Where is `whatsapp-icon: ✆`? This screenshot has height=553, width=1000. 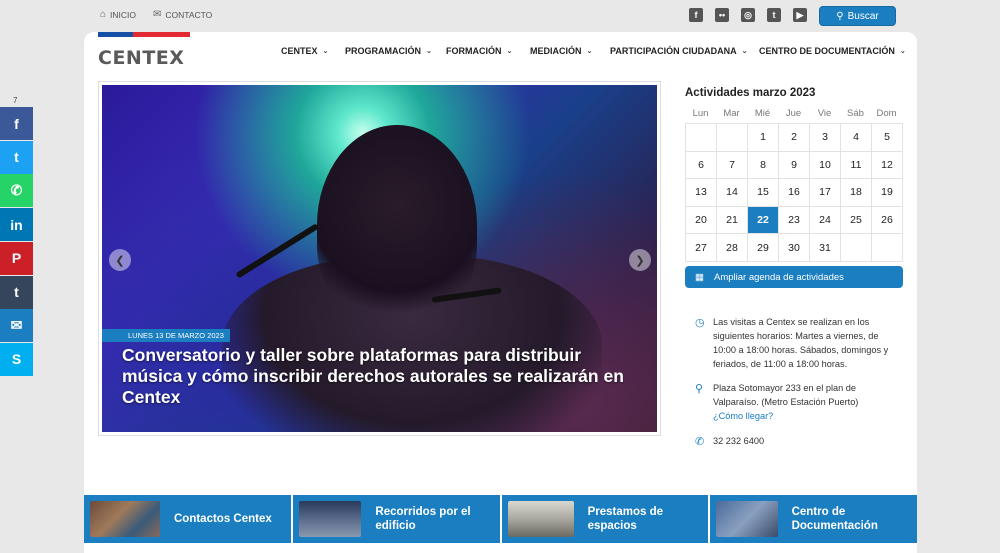
whatsapp-icon: ✆ is located at coordinates (16, 191).